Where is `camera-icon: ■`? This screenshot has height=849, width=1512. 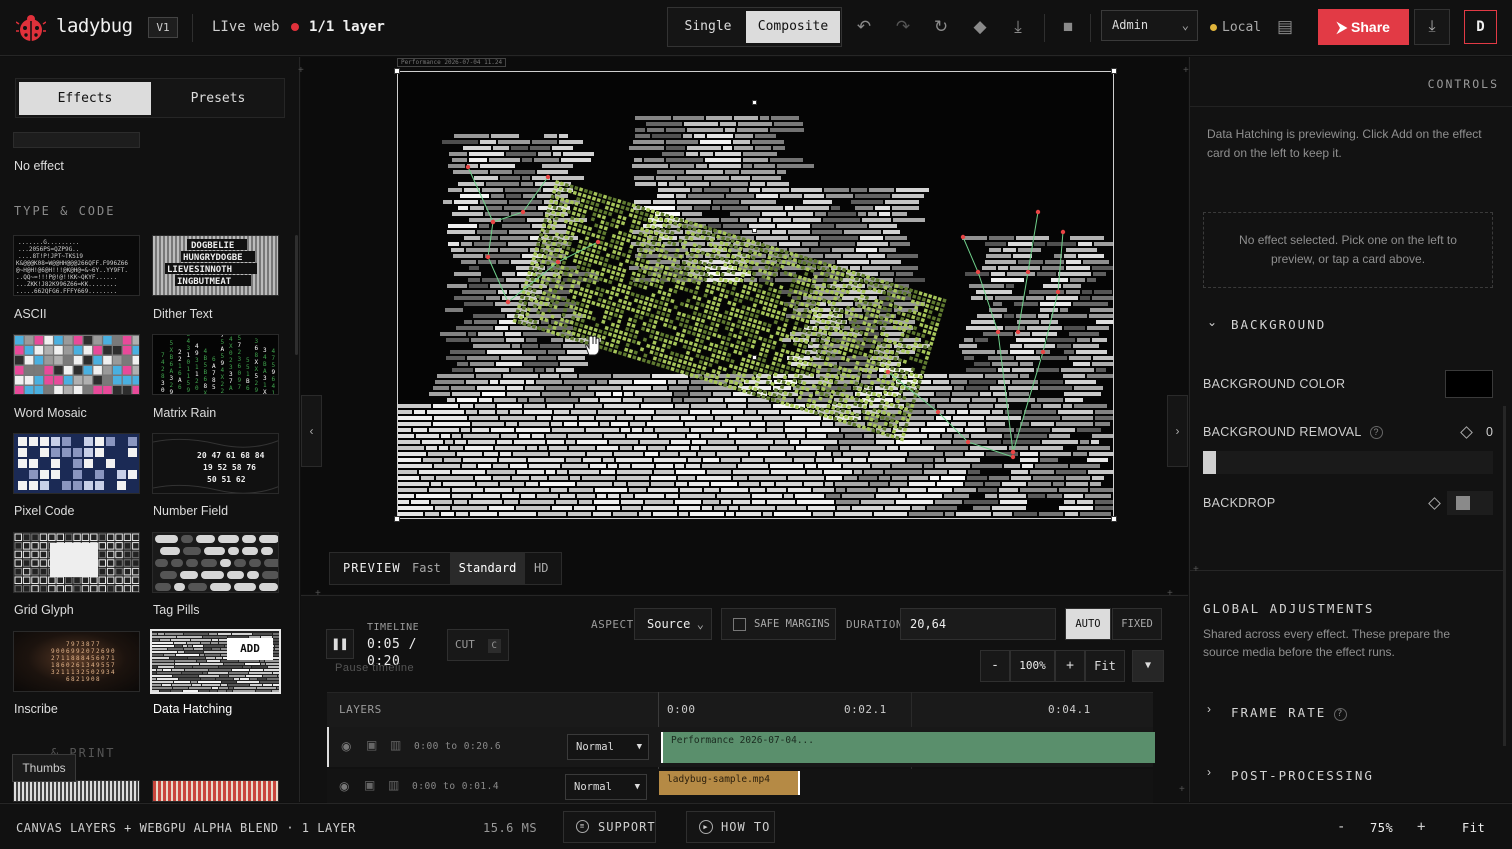 camera-icon: ■ is located at coordinates (1068, 27).